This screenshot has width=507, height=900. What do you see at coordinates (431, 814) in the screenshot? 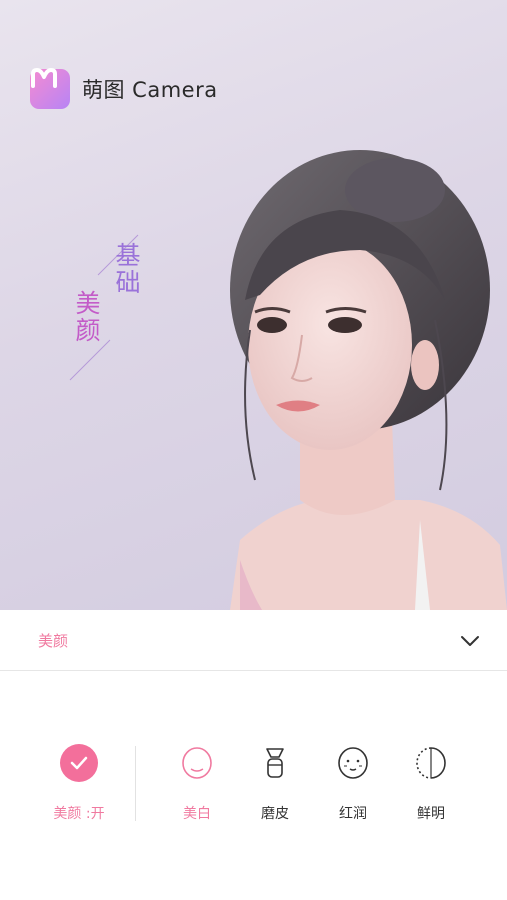
I see `vivid-label: 鲜明` at bounding box center [431, 814].